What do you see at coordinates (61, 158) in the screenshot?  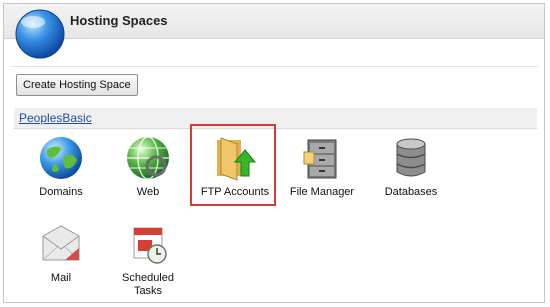 I see `globe-domains-icon` at bounding box center [61, 158].